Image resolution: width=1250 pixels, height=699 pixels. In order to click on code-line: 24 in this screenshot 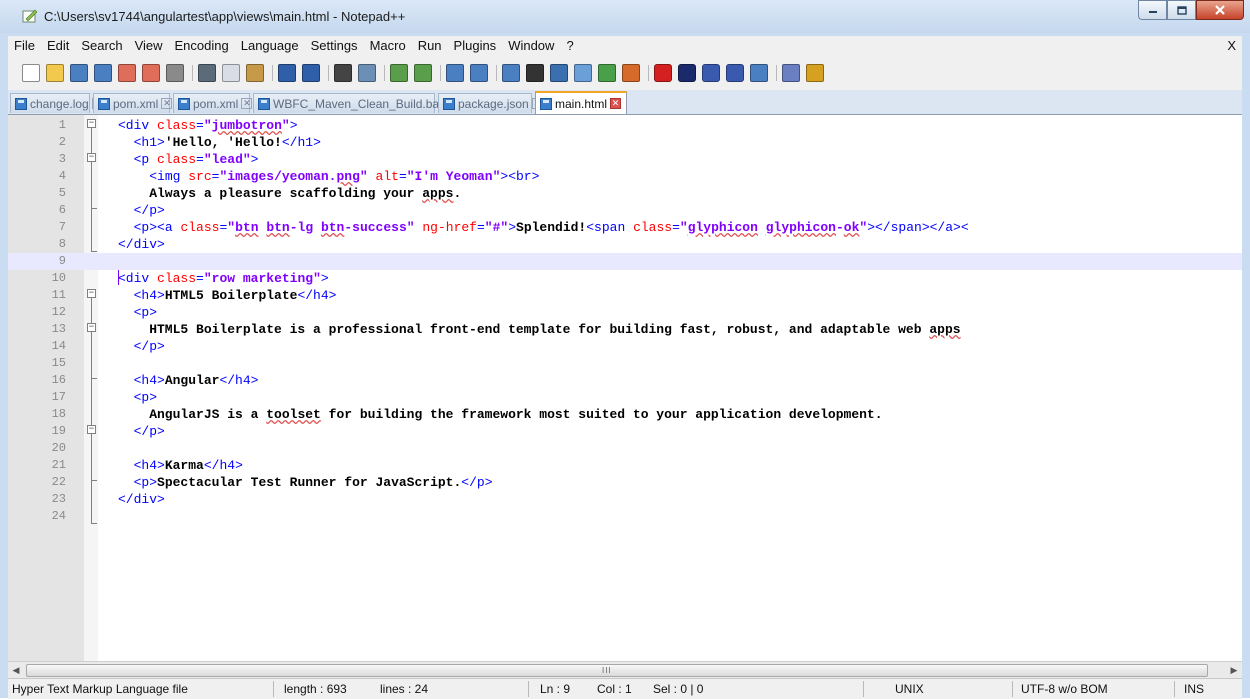, I will do `click(625, 516)`.